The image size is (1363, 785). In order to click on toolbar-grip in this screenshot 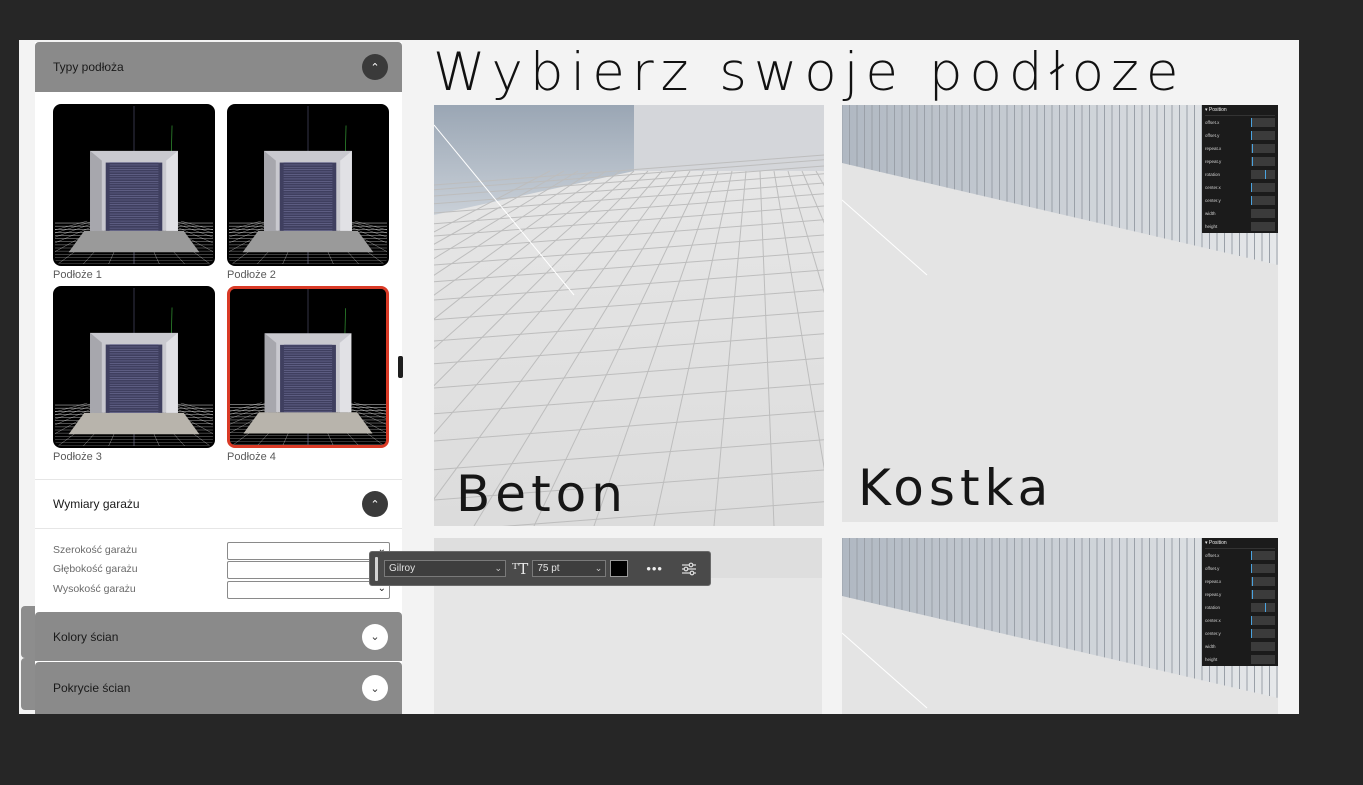, I will do `click(376, 568)`.